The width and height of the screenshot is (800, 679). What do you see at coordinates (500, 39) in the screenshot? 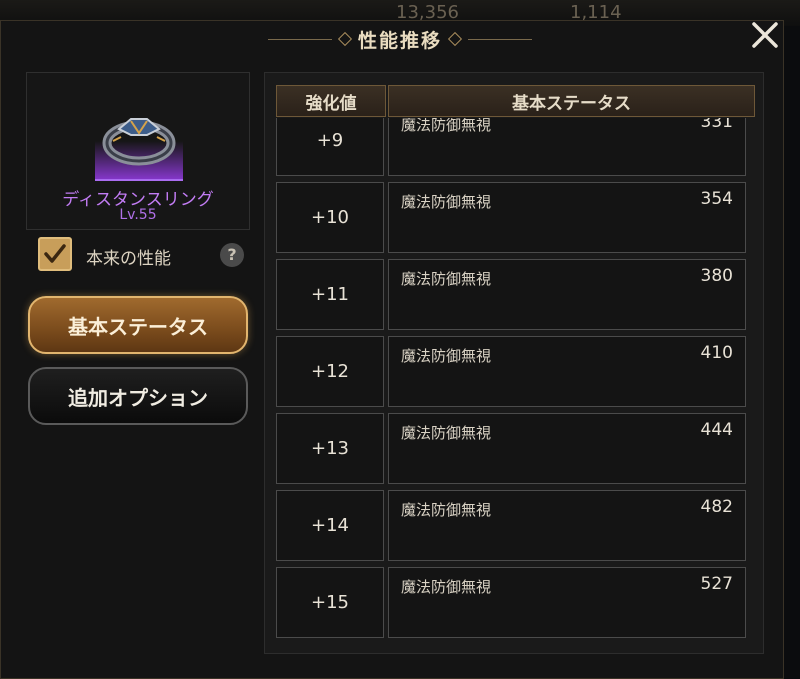
I see `title-divider-right` at bounding box center [500, 39].